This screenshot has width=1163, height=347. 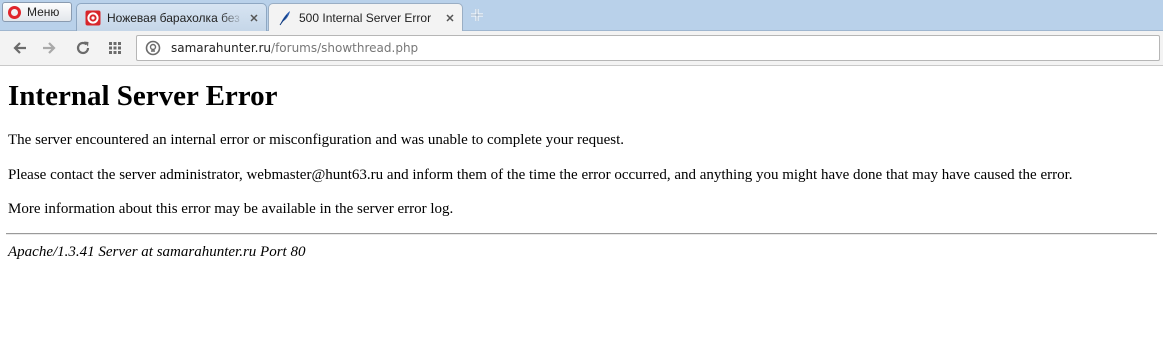 I want to click on forward-arrow-icon, so click(x=49, y=48).